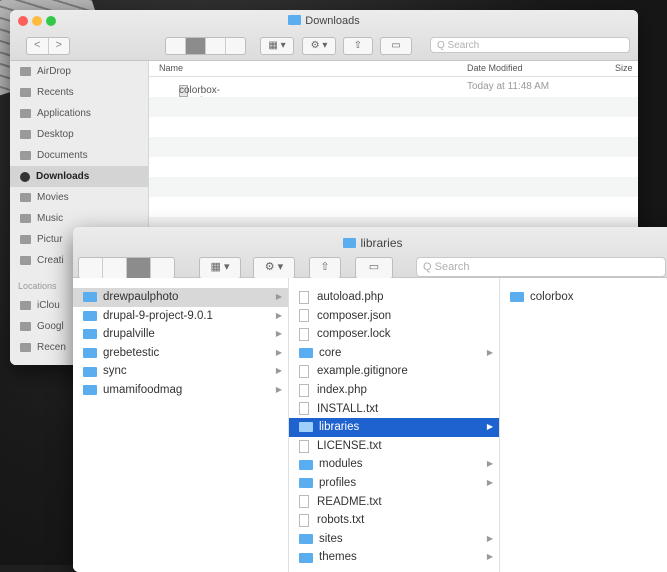 This screenshot has width=667, height=572. Describe the element at coordinates (79, 176) in the screenshot. I see `sidebar-item-downloads: Downloads` at that location.